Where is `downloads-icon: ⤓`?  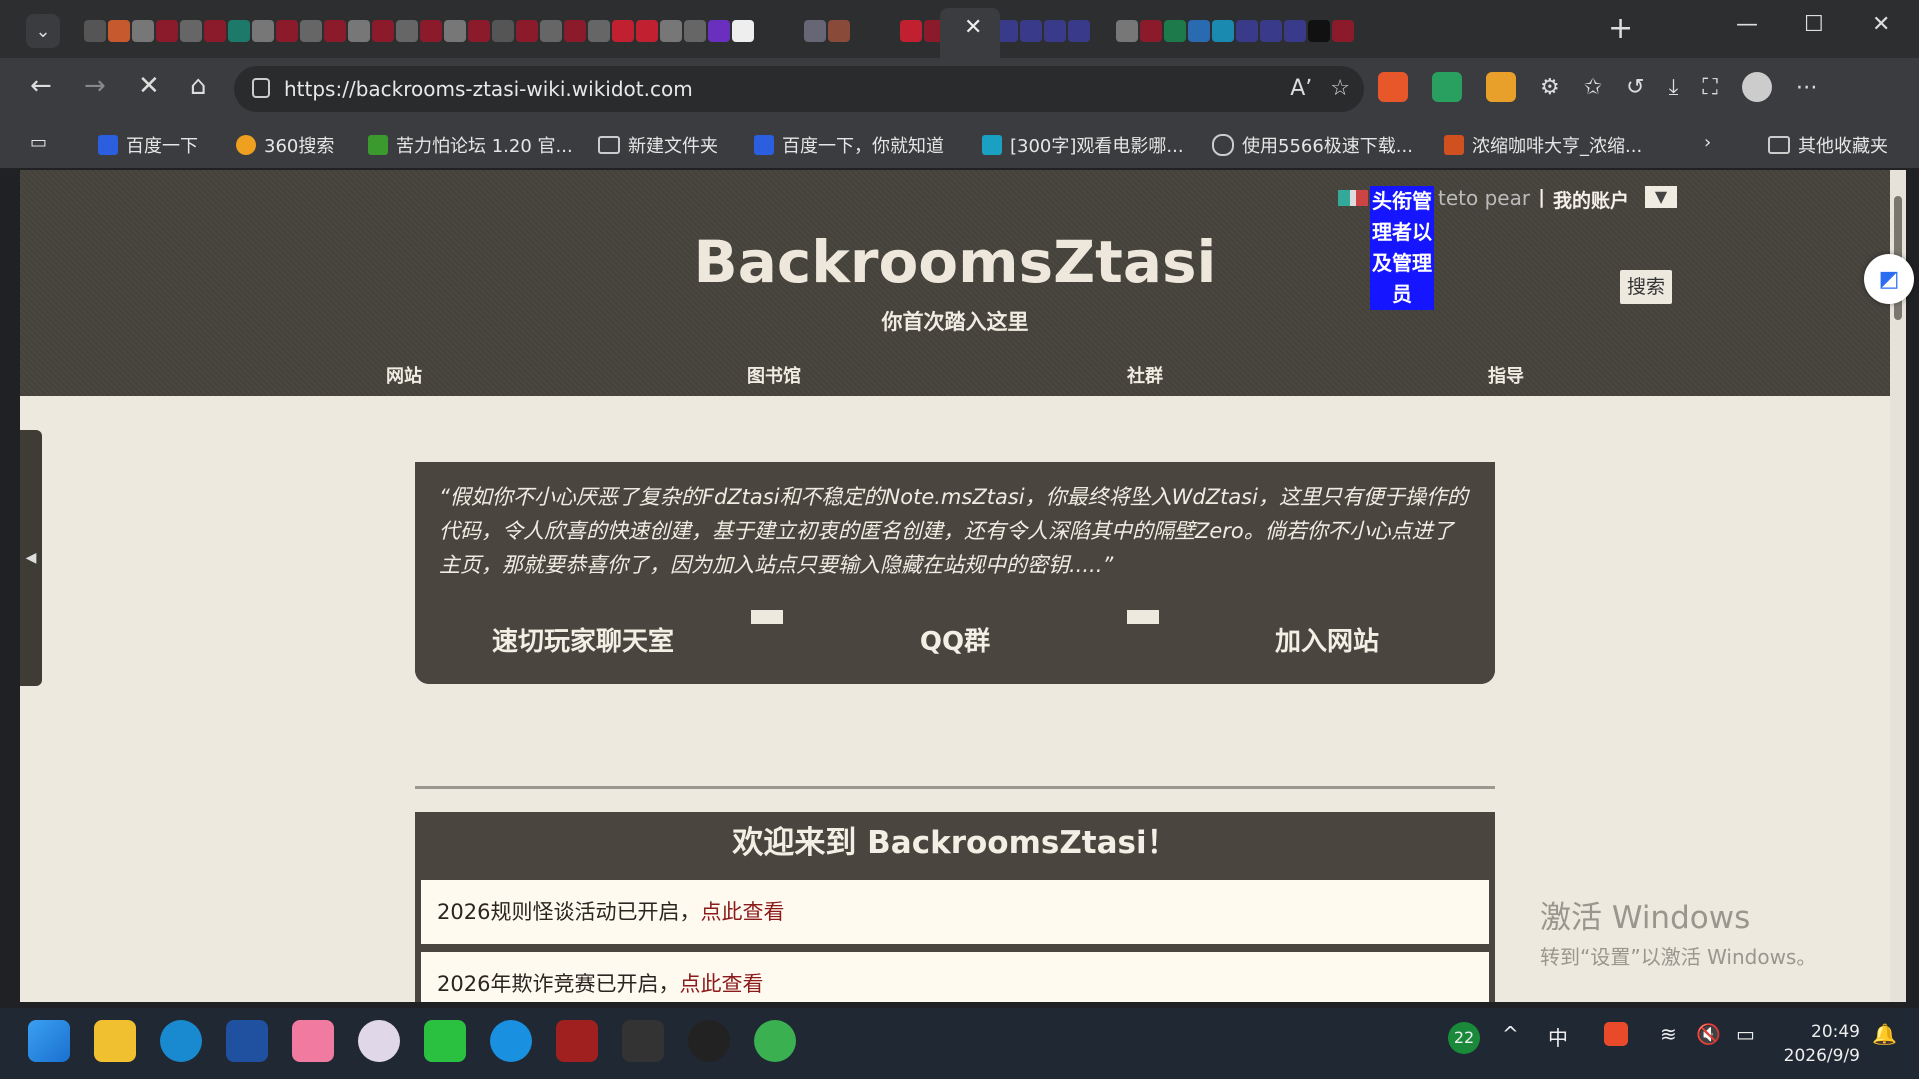
downloads-icon: ⤓ is located at coordinates (1674, 87).